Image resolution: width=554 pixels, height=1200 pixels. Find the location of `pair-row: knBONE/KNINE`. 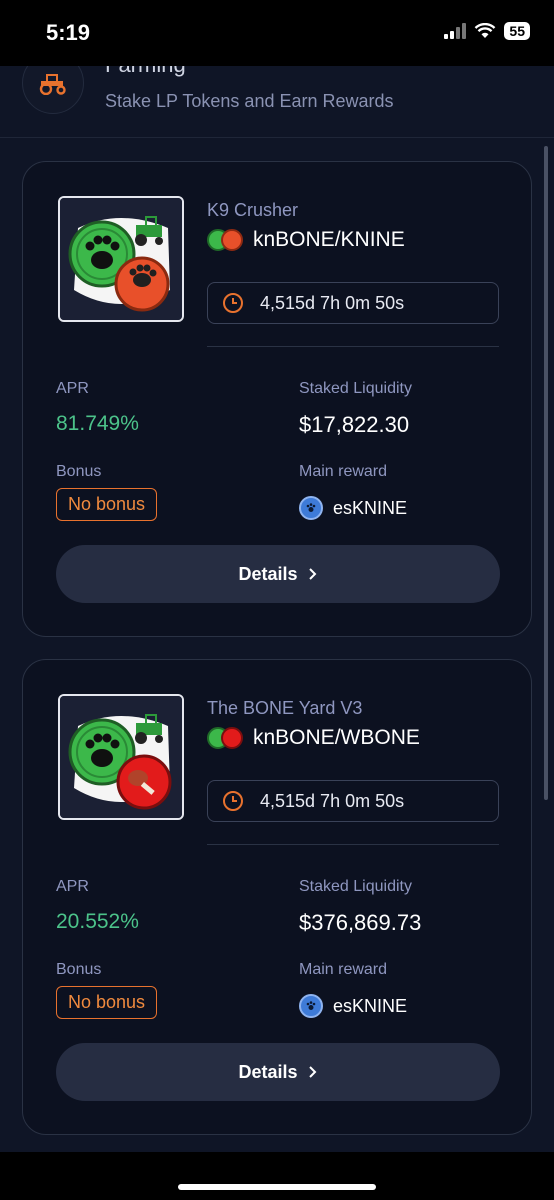

pair-row: knBONE/KNINE is located at coordinates (306, 240).